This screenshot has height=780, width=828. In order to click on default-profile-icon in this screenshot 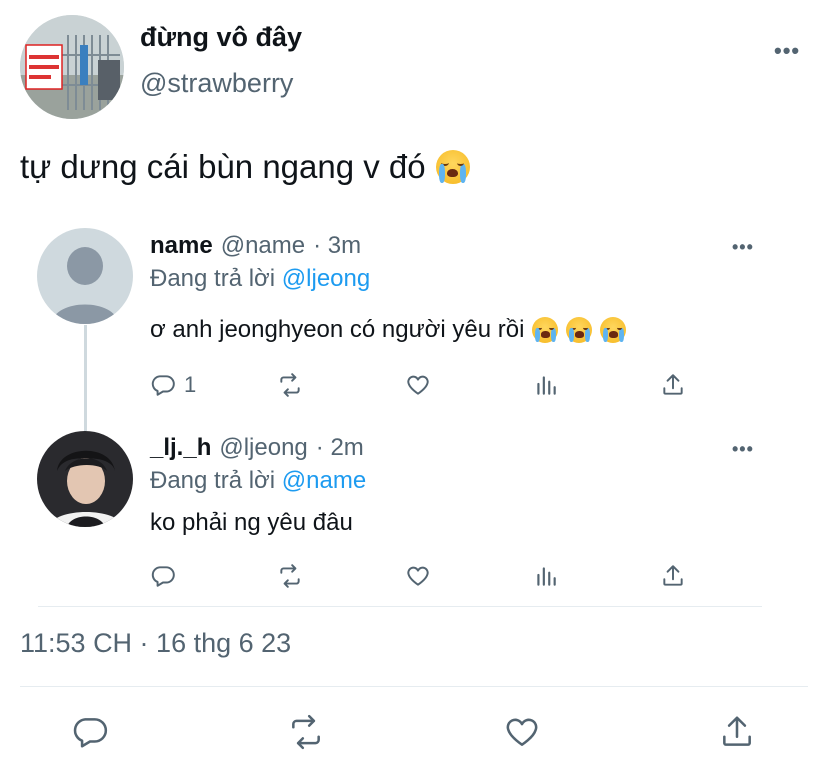, I will do `click(85, 276)`.